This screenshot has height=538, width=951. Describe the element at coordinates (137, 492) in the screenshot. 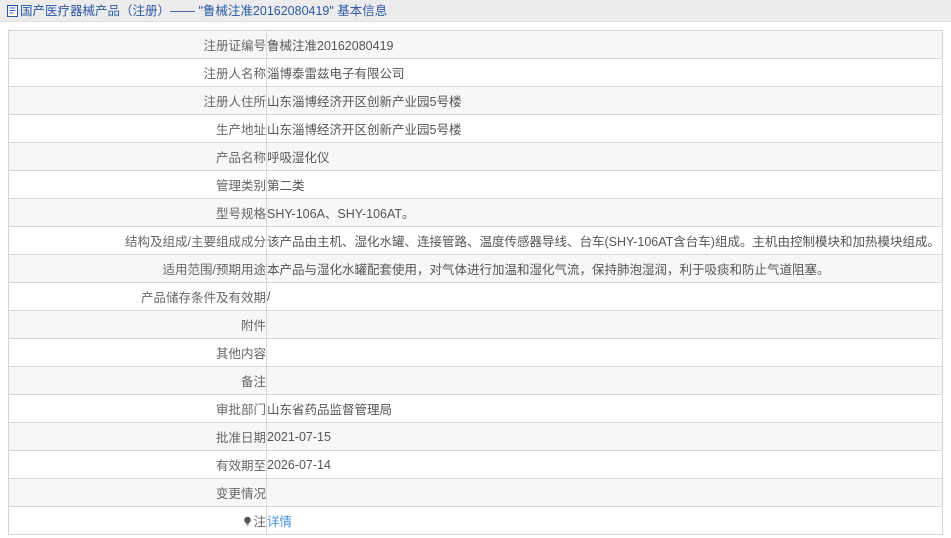

I see `row-label: 变更情况` at that location.